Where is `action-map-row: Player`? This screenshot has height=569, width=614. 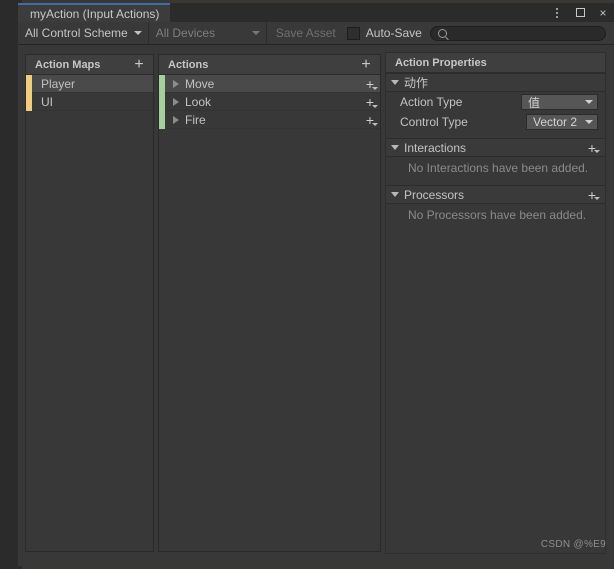
action-map-row: Player is located at coordinates (89, 83).